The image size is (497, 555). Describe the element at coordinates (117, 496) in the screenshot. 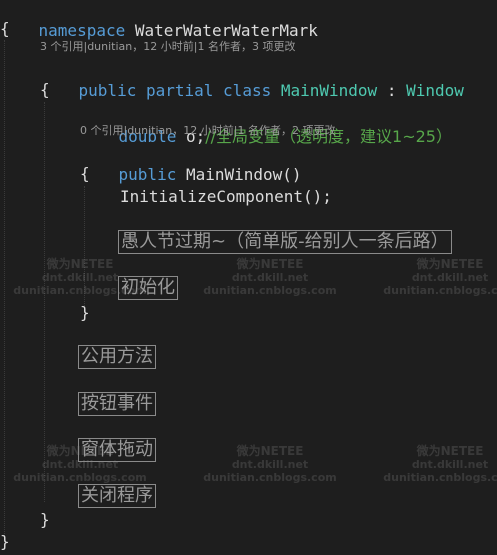

I see `collapsed-region-close-program: 关闭程序` at that location.